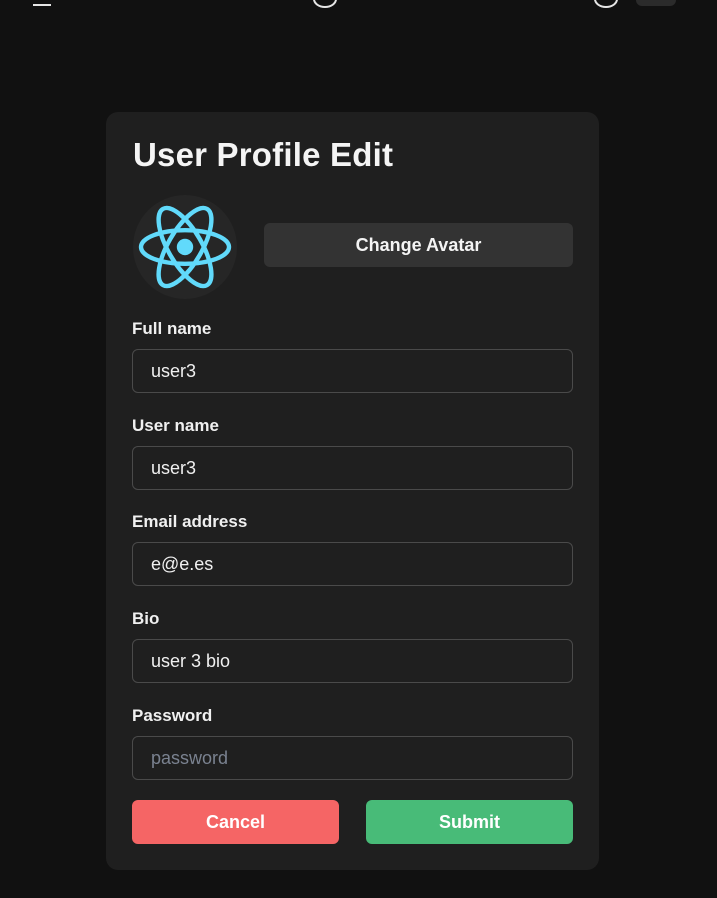 This screenshot has height=898, width=717. I want to click on globe-icon, so click(606, 4).